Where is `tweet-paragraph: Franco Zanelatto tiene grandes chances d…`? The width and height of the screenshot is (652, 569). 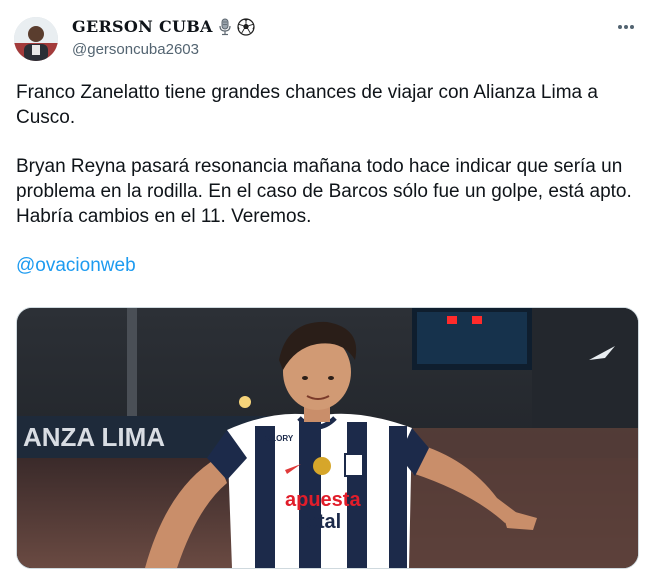 tweet-paragraph: Franco Zanelatto tiene grandes chances d… is located at coordinates (307, 105).